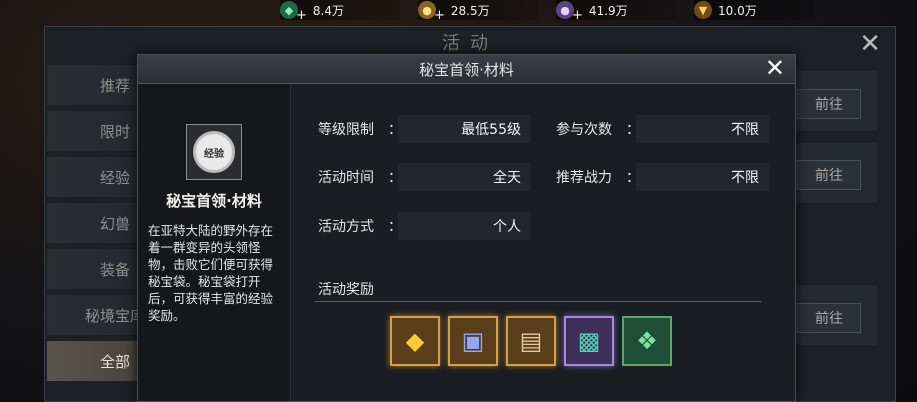 The height and width of the screenshot is (402, 917). Describe the element at coordinates (703, 10) in the screenshot. I see `honor-badge-icon: ▼` at that location.